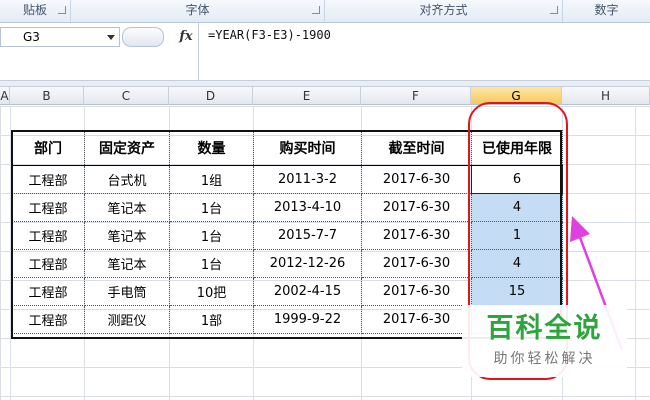  Describe the element at coordinates (307, 319) in the screenshot. I see `table-cell: 1999-9-22` at that location.